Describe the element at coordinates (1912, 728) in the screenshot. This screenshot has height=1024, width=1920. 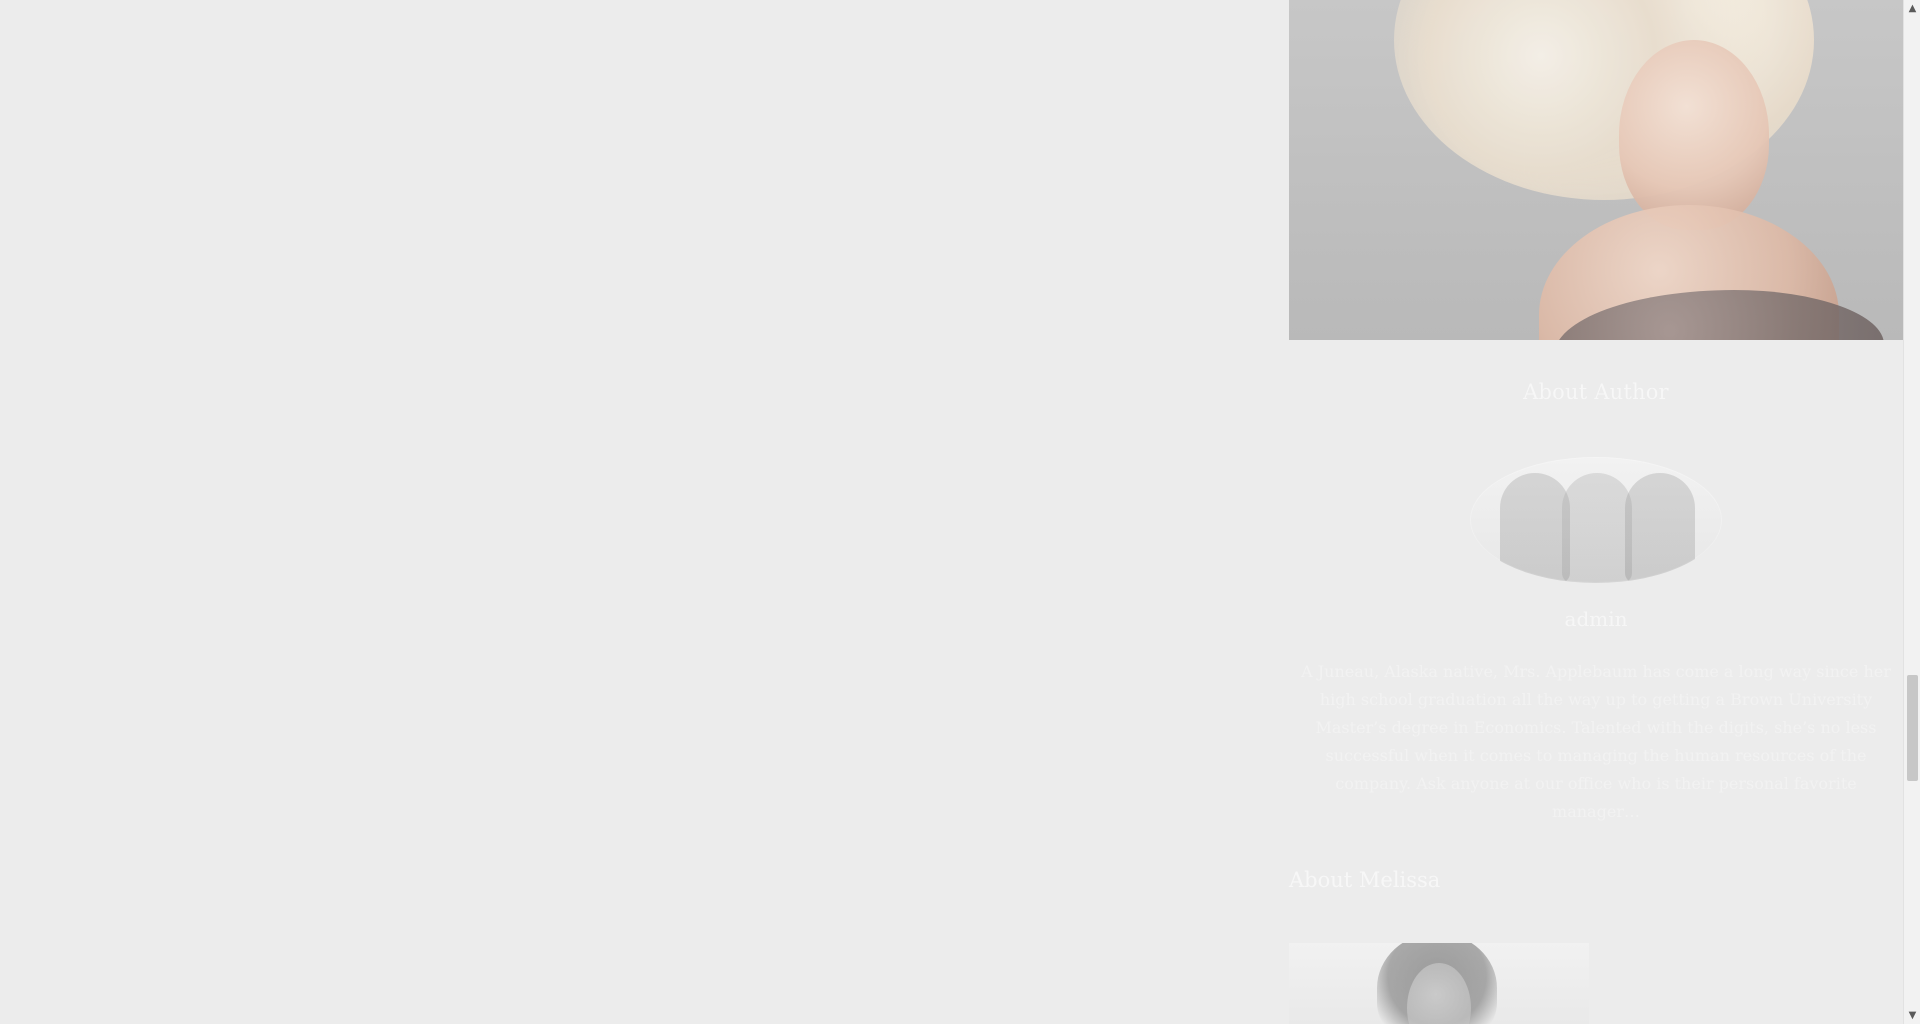
I see `scroll-thumb` at that location.